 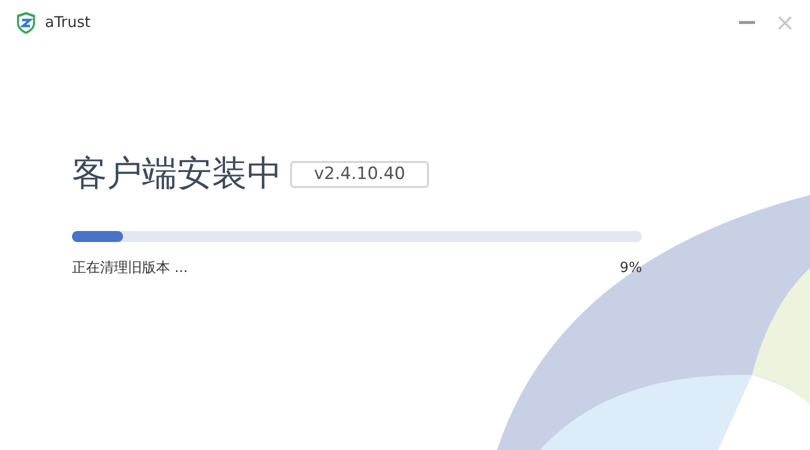 What do you see at coordinates (177, 174) in the screenshot?
I see `install-heading: 客户端安装中` at bounding box center [177, 174].